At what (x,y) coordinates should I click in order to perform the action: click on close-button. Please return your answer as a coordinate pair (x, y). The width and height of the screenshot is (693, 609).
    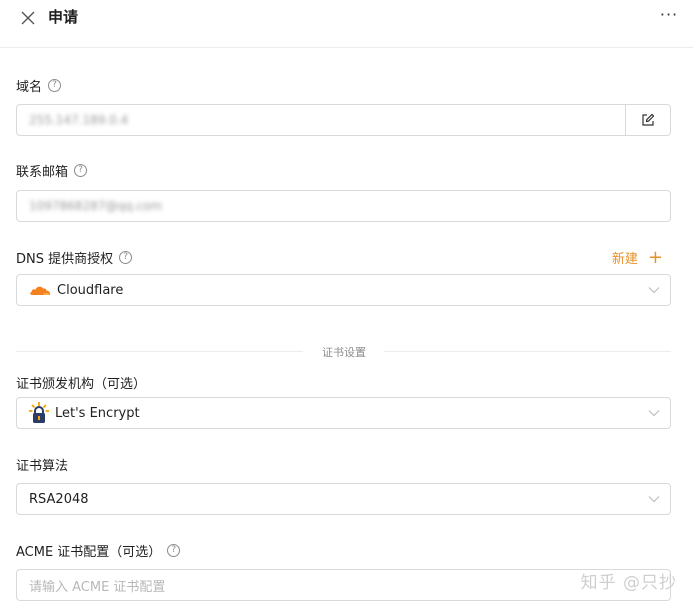
    Looking at the image, I should click on (28, 18).